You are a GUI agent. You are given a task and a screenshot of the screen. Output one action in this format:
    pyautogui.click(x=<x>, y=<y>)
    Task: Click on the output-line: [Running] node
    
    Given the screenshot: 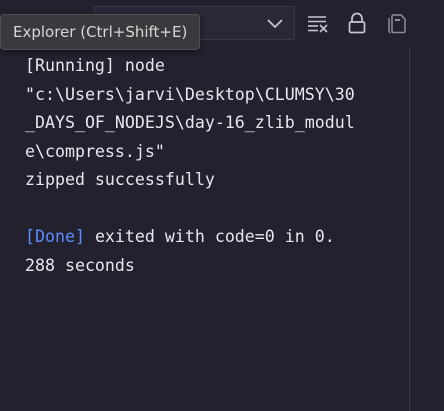 What is the action you would take?
    pyautogui.click(x=95, y=65)
    